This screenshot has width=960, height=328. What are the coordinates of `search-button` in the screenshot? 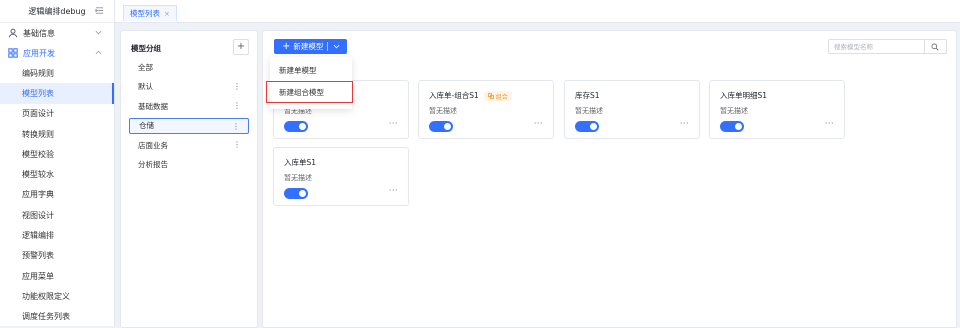 It's located at (934, 46).